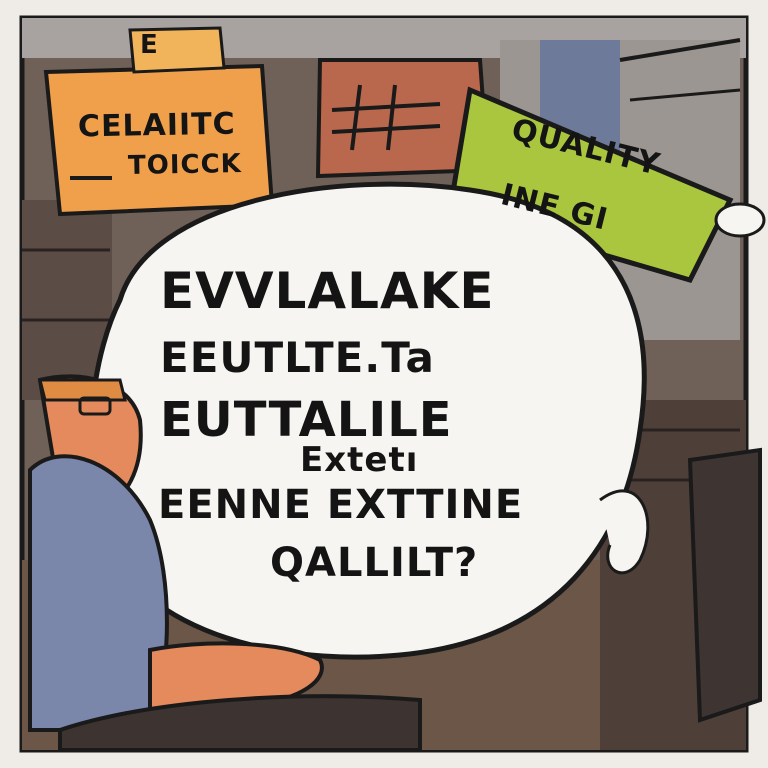 Image resolution: width=768 pixels, height=768 pixels. I want to click on bubble-line1: EVVLALAKE, so click(327, 291).